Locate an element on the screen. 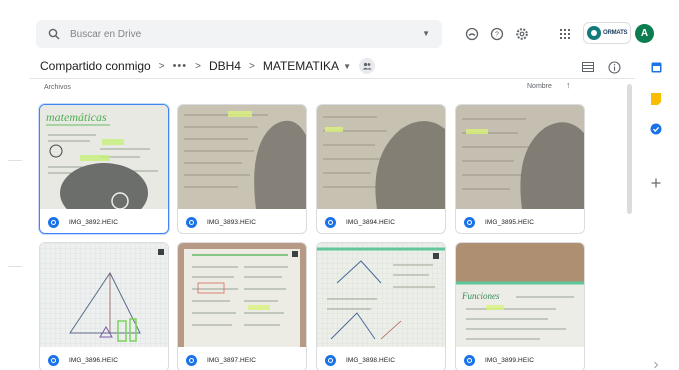  search-box: ▼ is located at coordinates (239, 34).